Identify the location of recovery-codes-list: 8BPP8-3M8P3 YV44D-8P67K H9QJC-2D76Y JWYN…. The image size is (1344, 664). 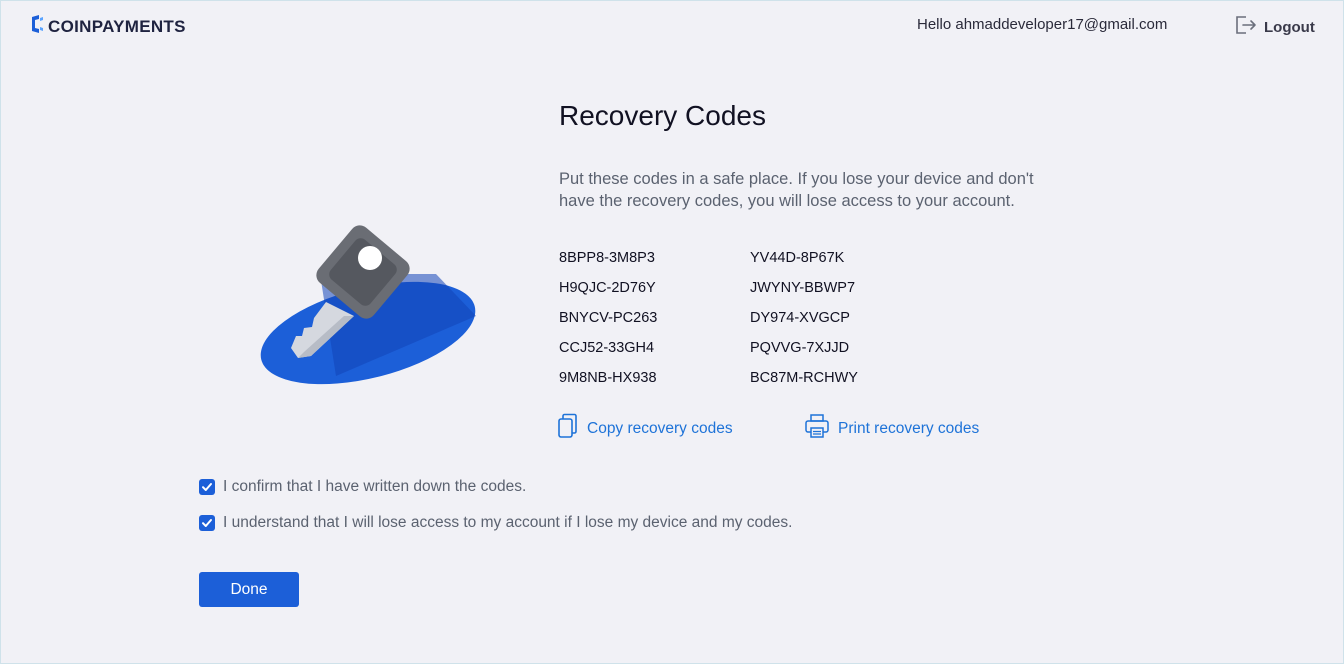
(750, 323).